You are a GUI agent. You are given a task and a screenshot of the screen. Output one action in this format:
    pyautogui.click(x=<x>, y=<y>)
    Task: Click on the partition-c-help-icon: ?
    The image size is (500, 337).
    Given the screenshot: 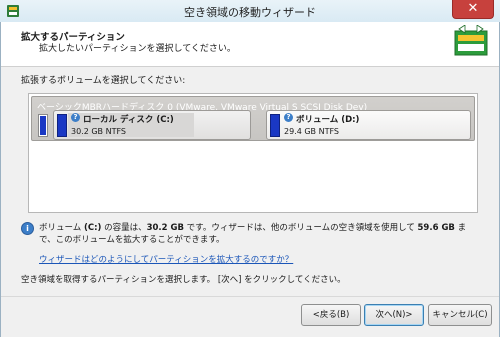 What is the action you would take?
    pyautogui.click(x=75, y=117)
    